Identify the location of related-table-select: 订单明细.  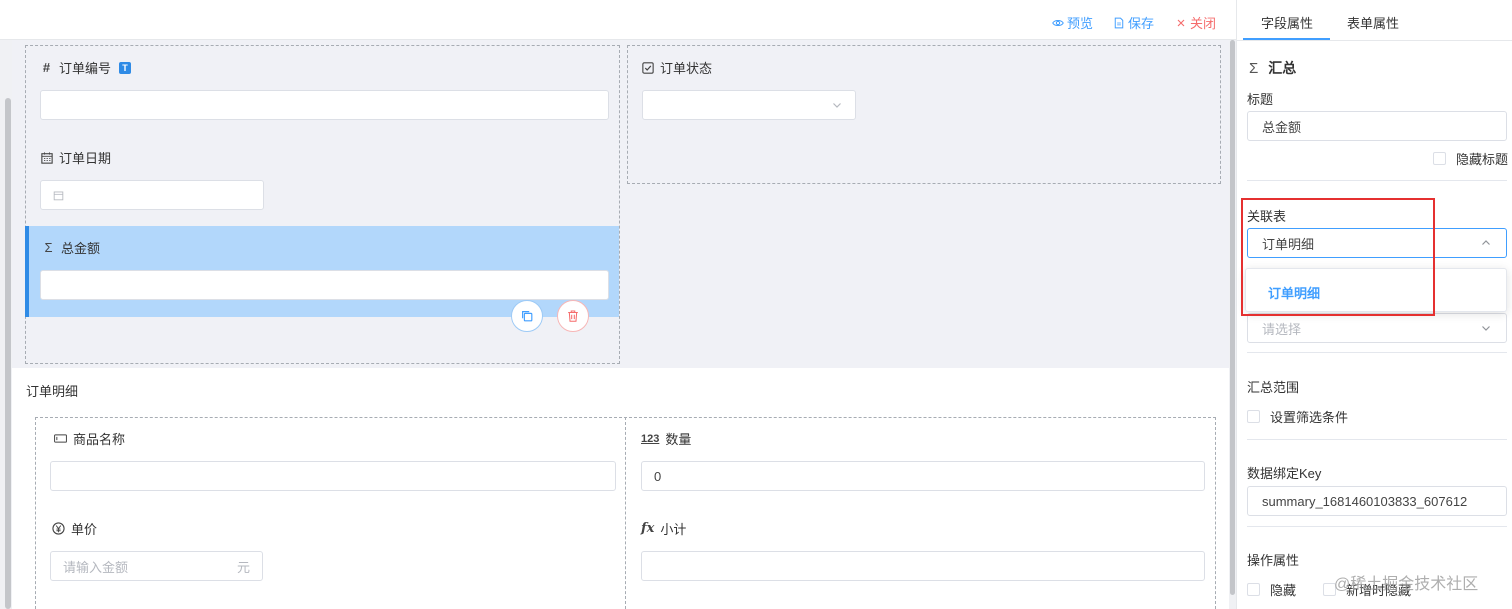
(1377, 243).